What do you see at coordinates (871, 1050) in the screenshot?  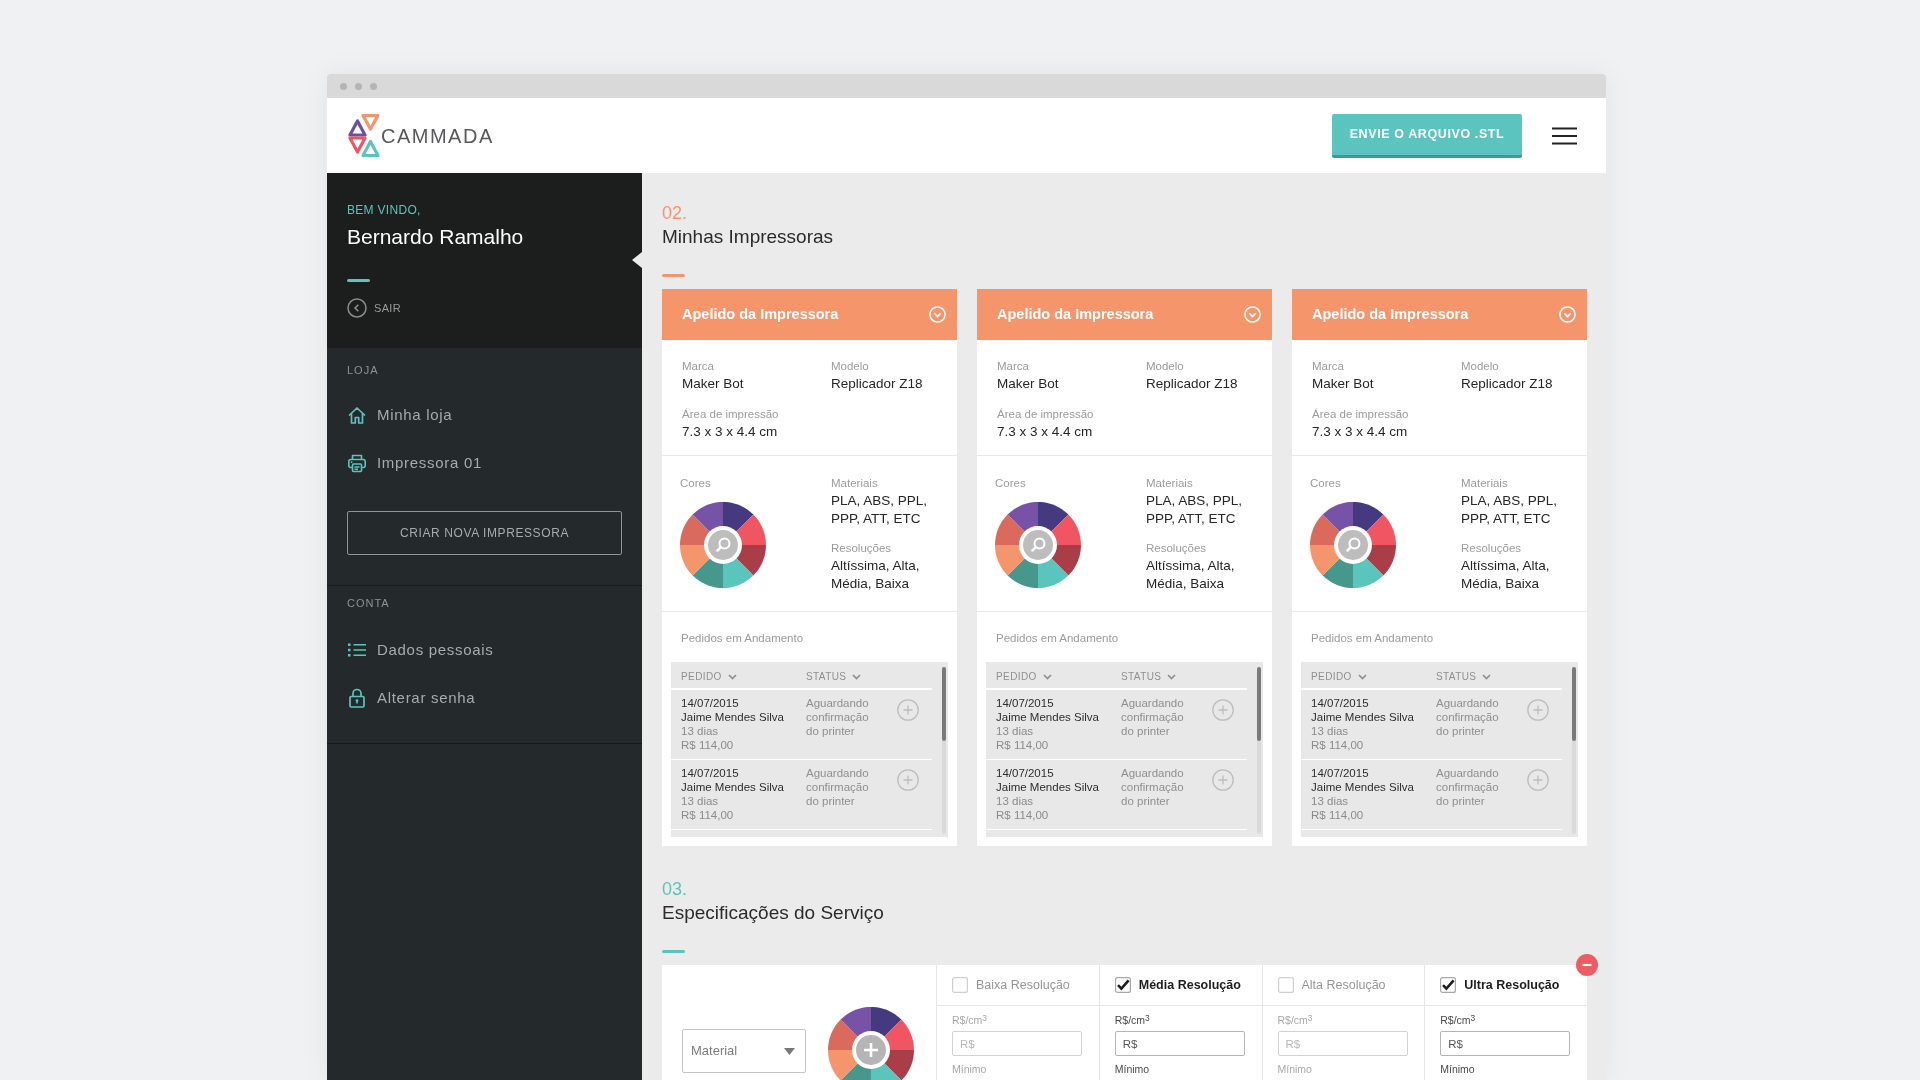 I see `add-icon` at bounding box center [871, 1050].